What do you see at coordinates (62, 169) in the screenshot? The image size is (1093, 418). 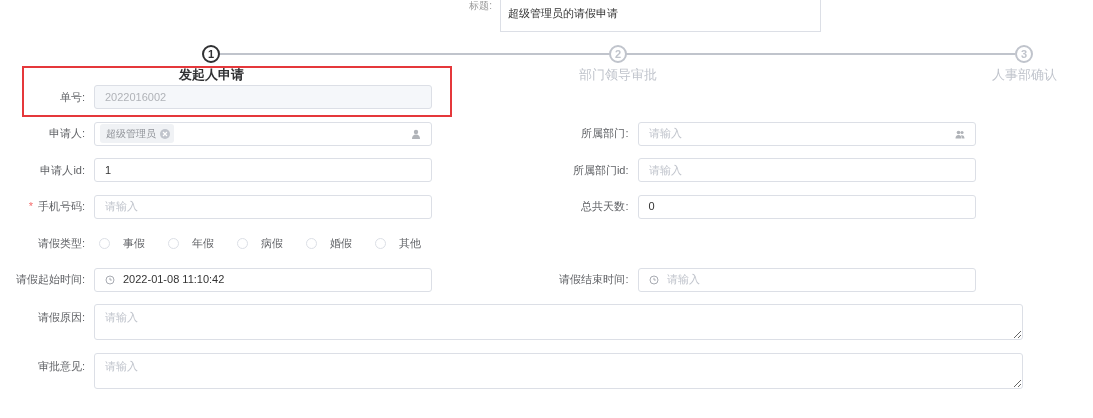 I see `field-label: 申请人id:` at bounding box center [62, 169].